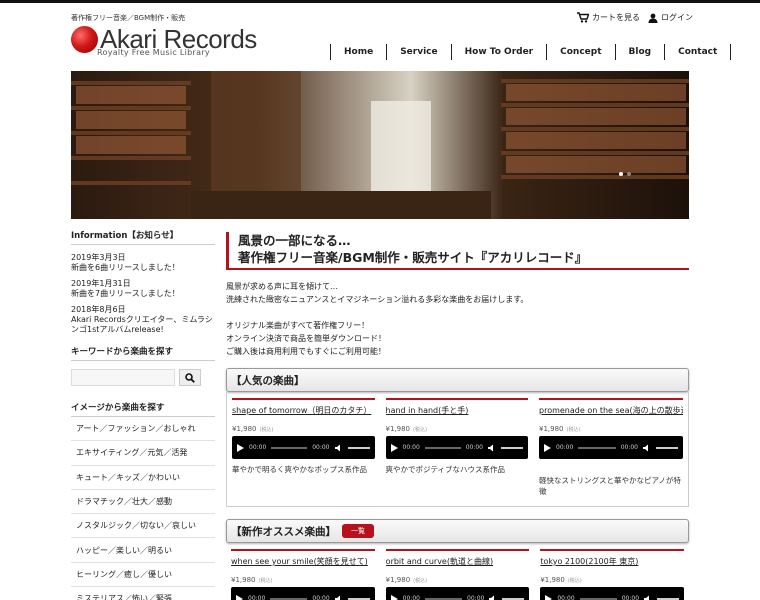 The width and height of the screenshot is (760, 600). I want to click on nav-concept: Concept, so click(580, 52).